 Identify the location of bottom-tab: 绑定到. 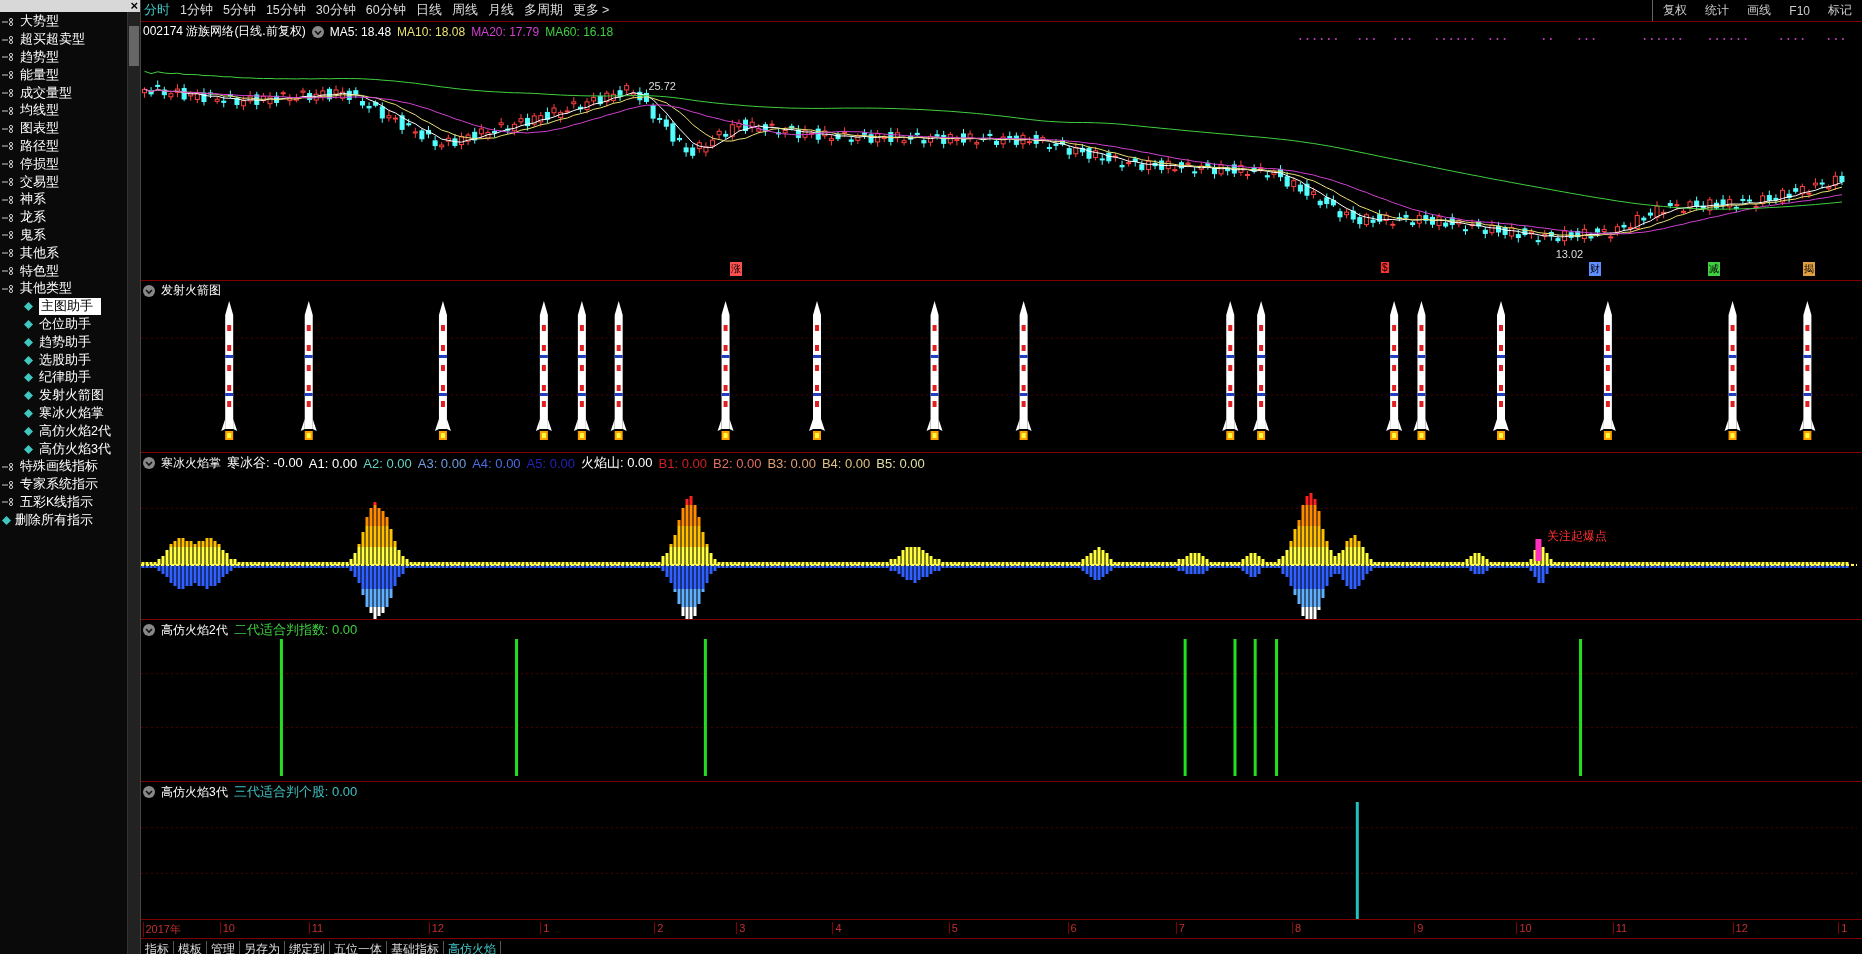
(307, 947).